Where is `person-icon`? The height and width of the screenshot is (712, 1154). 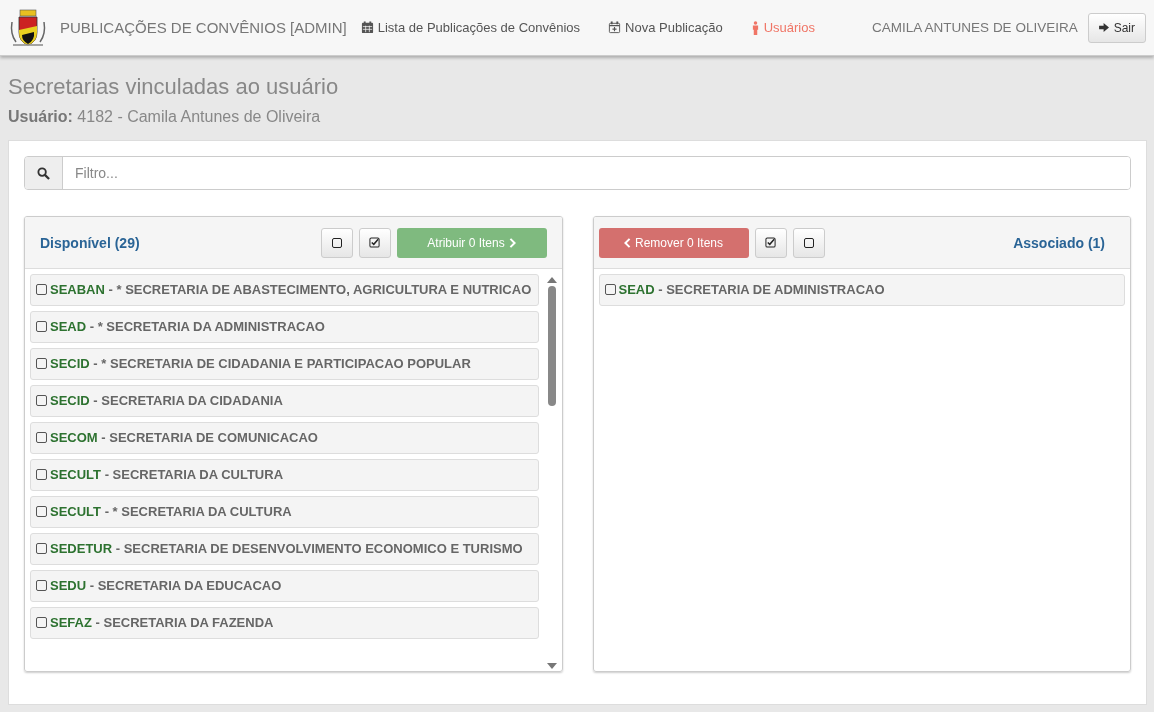 person-icon is located at coordinates (755, 27).